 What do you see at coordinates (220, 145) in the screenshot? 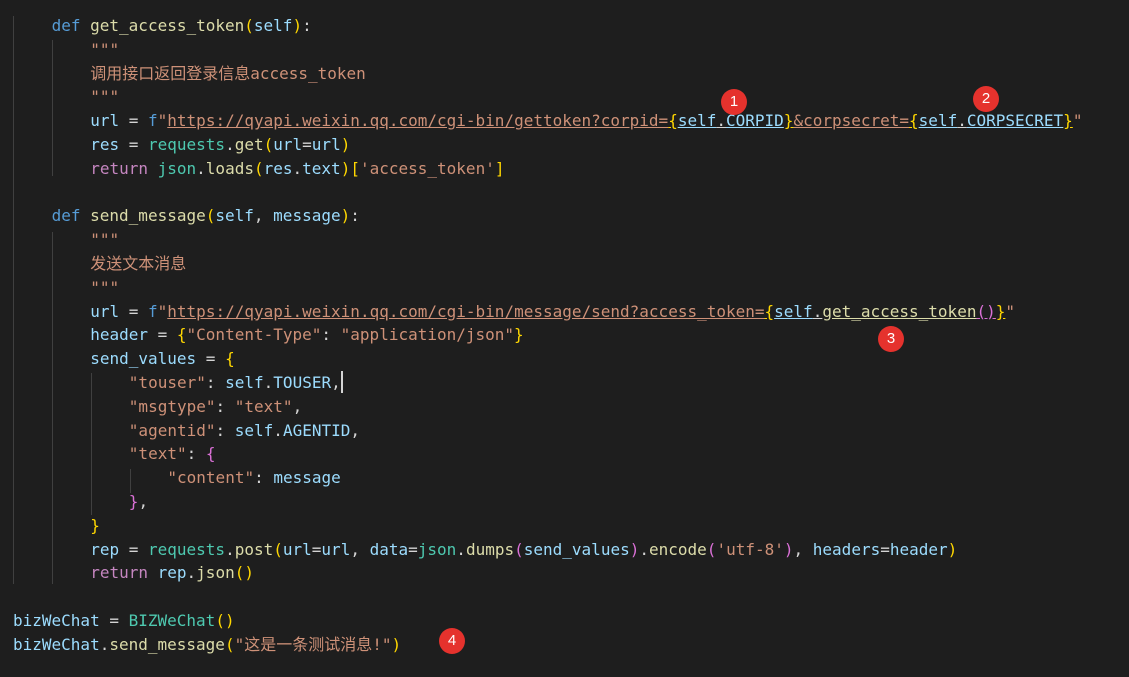
I see `code-line: res = requests.get(url=url)` at bounding box center [220, 145].